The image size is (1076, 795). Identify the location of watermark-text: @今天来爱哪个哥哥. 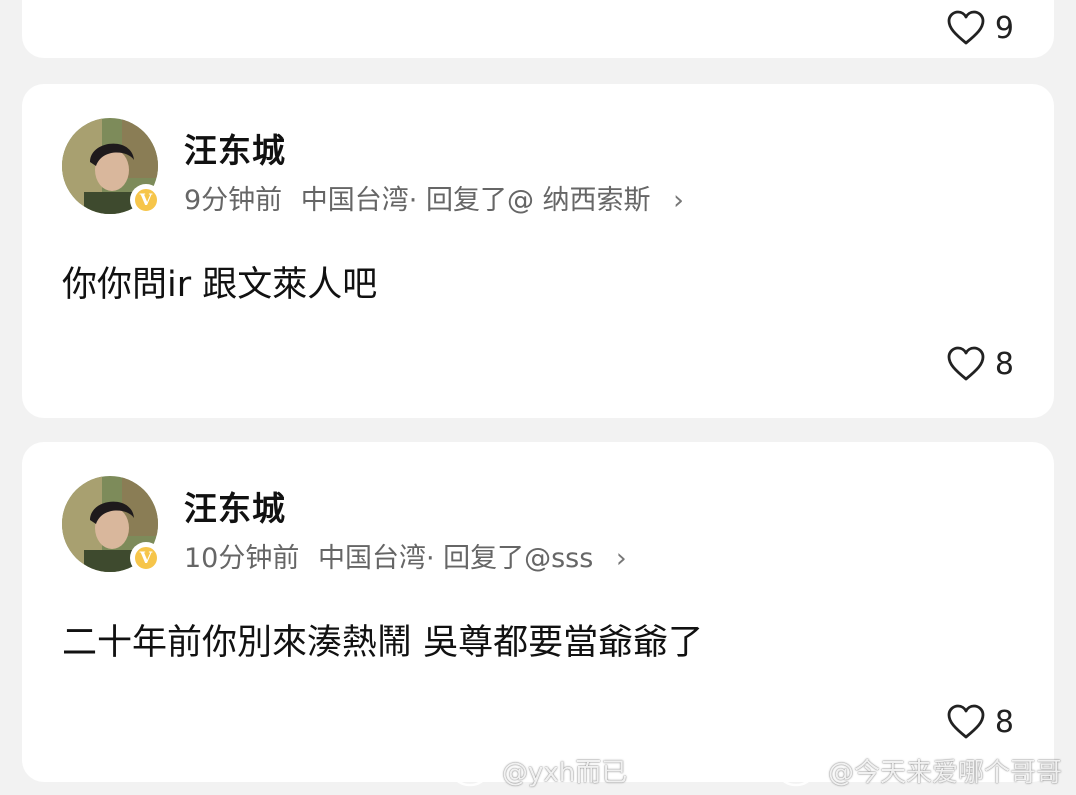
(945, 773).